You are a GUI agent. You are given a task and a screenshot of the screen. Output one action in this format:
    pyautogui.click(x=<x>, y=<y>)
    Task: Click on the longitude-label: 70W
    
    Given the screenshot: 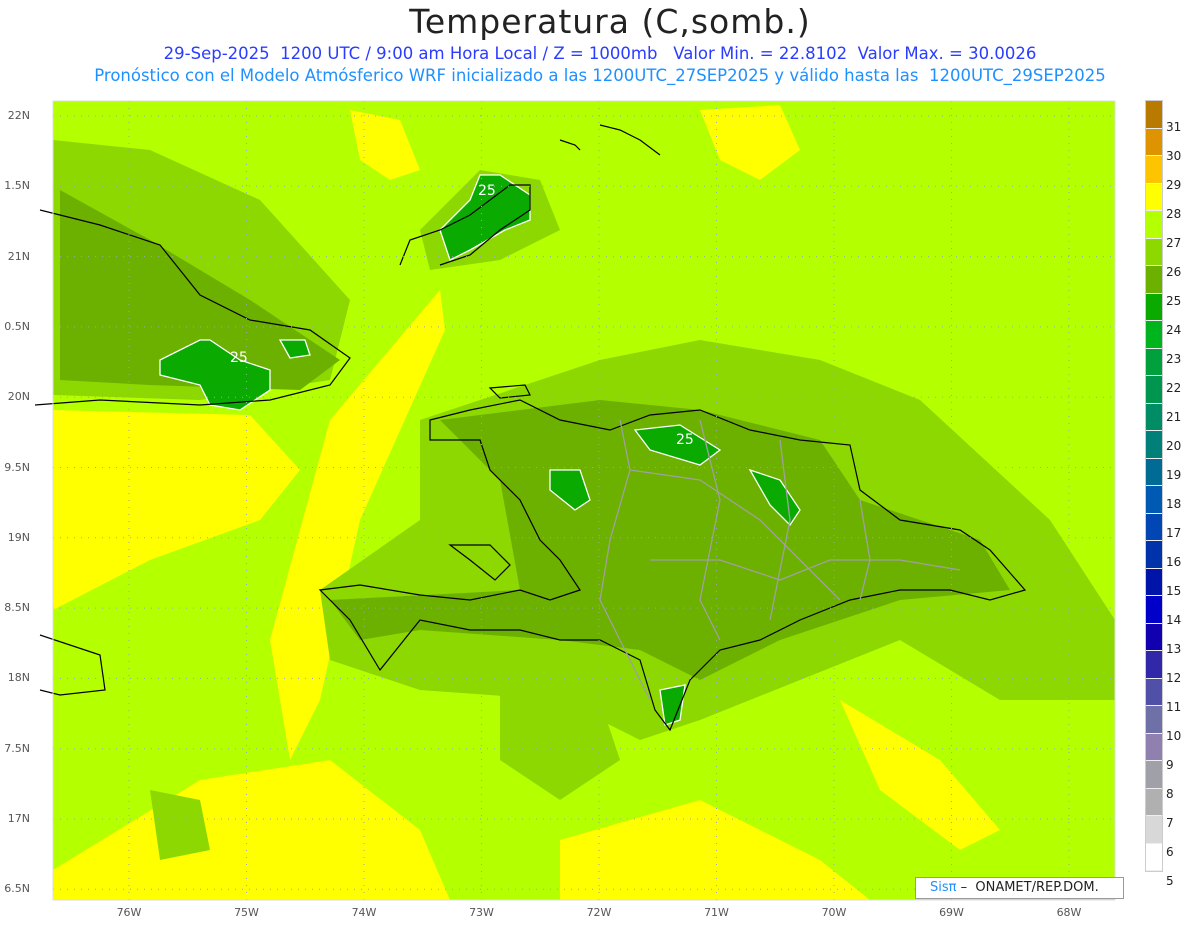 What is the action you would take?
    pyautogui.click(x=834, y=912)
    